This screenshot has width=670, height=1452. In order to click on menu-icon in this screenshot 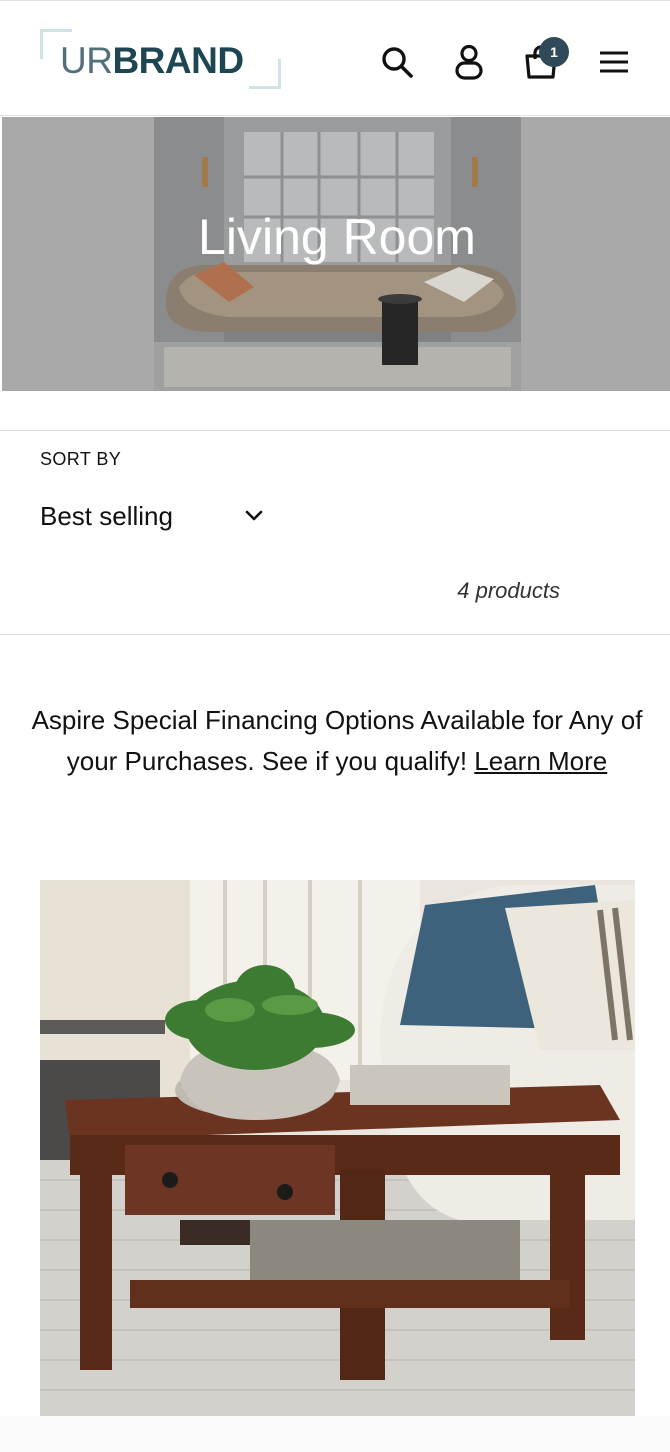, I will do `click(614, 62)`.